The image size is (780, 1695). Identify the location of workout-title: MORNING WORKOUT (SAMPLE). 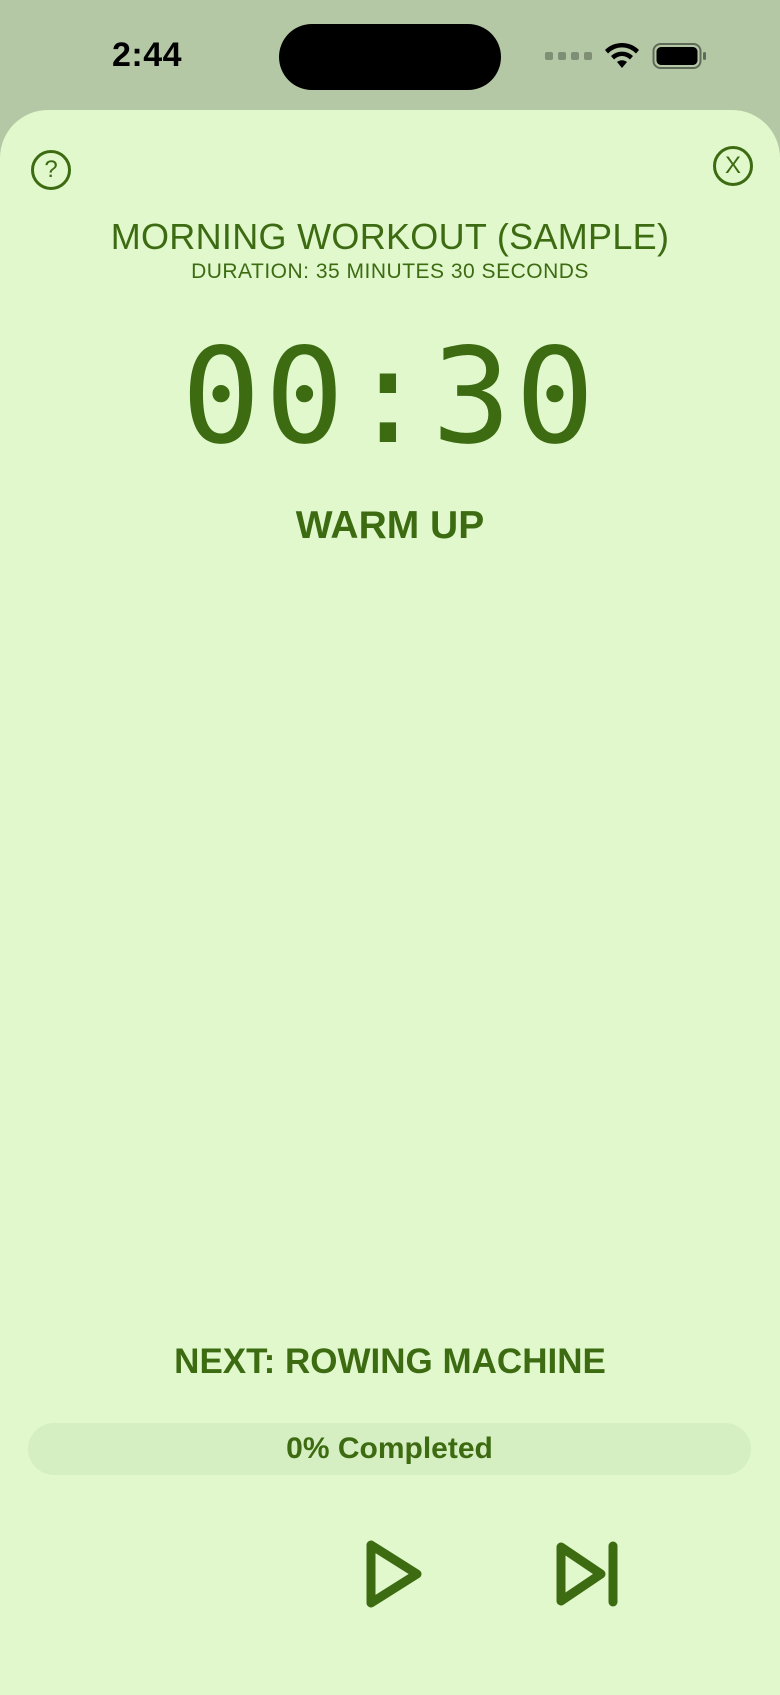
(390, 236).